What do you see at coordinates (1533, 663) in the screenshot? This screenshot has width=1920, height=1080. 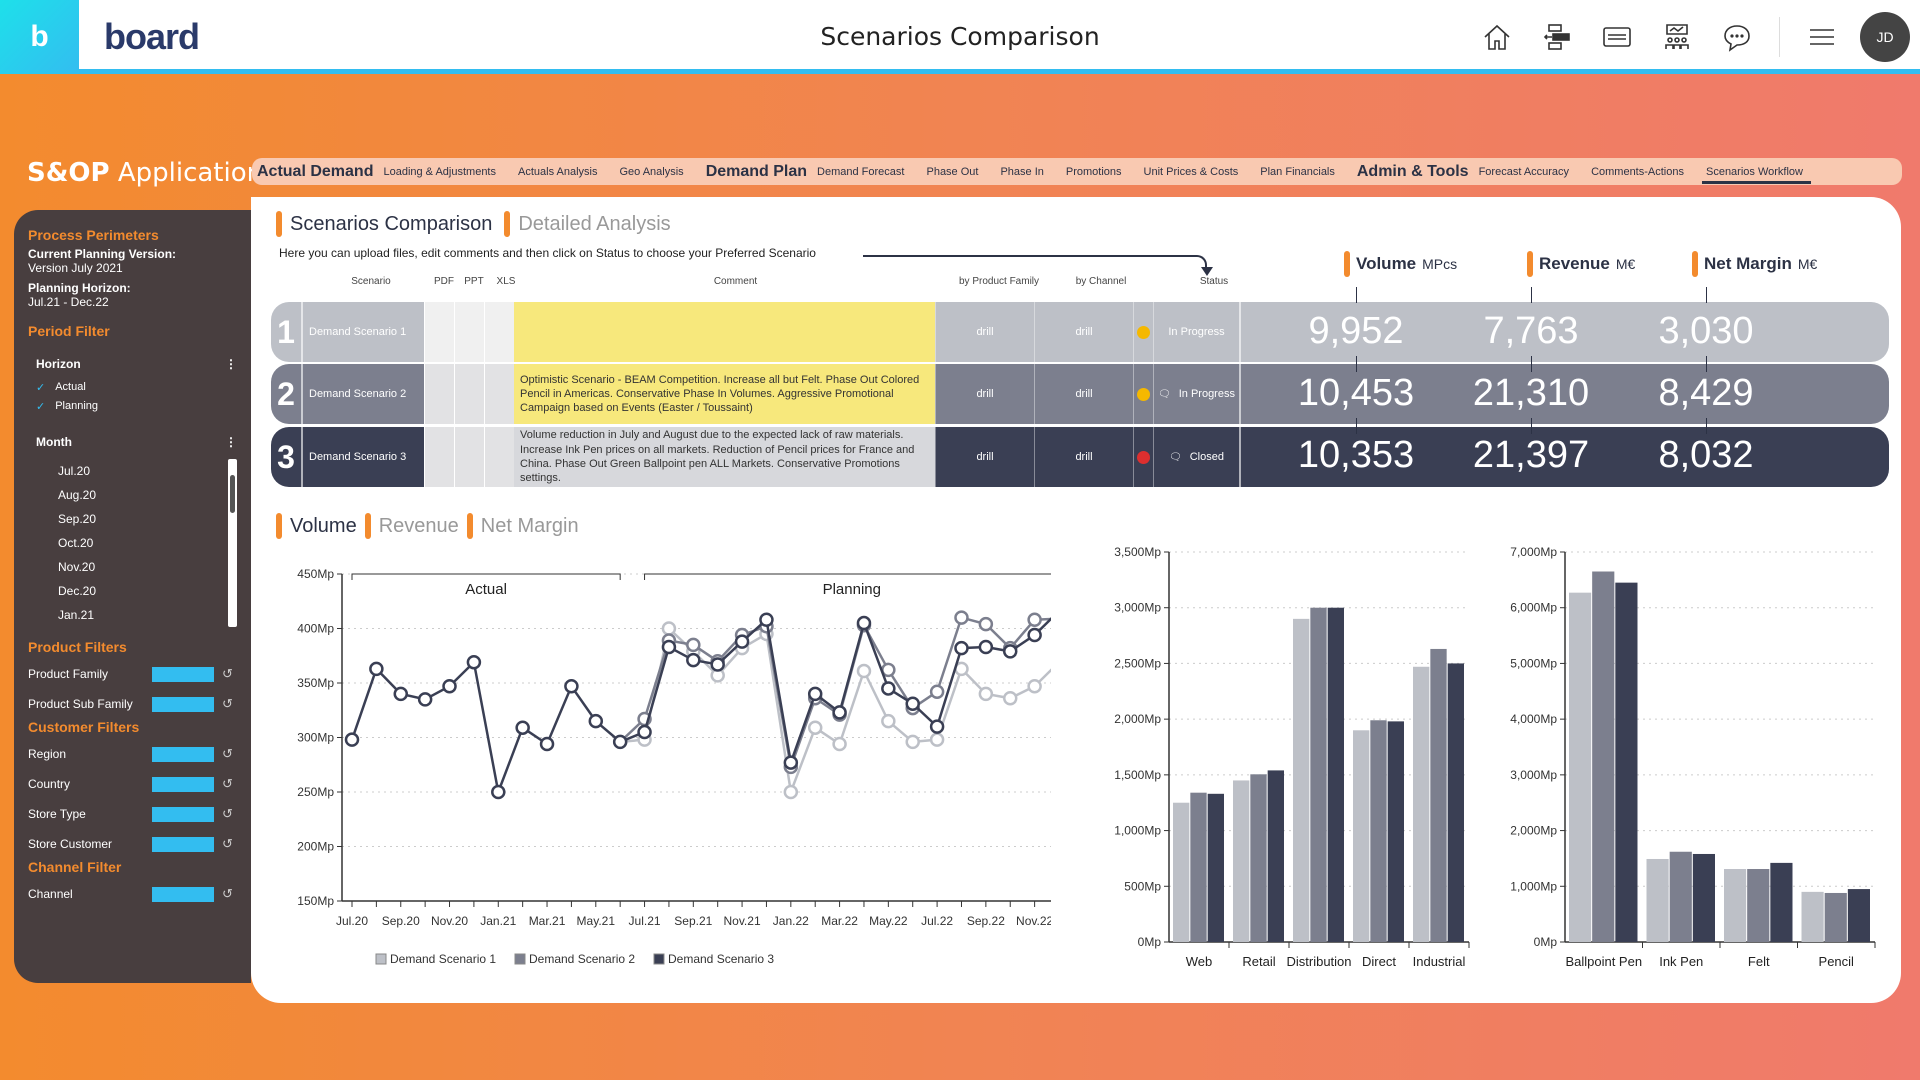 I see `y-tick-label: 5,000Mp` at bounding box center [1533, 663].